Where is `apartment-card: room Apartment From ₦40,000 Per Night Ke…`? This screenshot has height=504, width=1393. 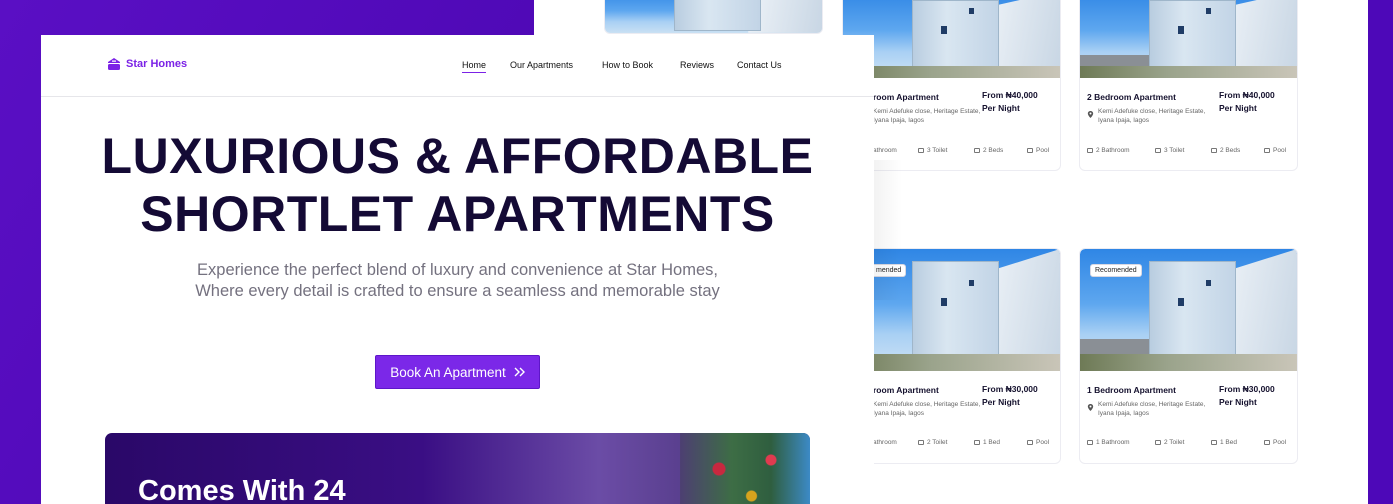 apartment-card: room Apartment From ₦40,000 Per Night Ke… is located at coordinates (951, 85).